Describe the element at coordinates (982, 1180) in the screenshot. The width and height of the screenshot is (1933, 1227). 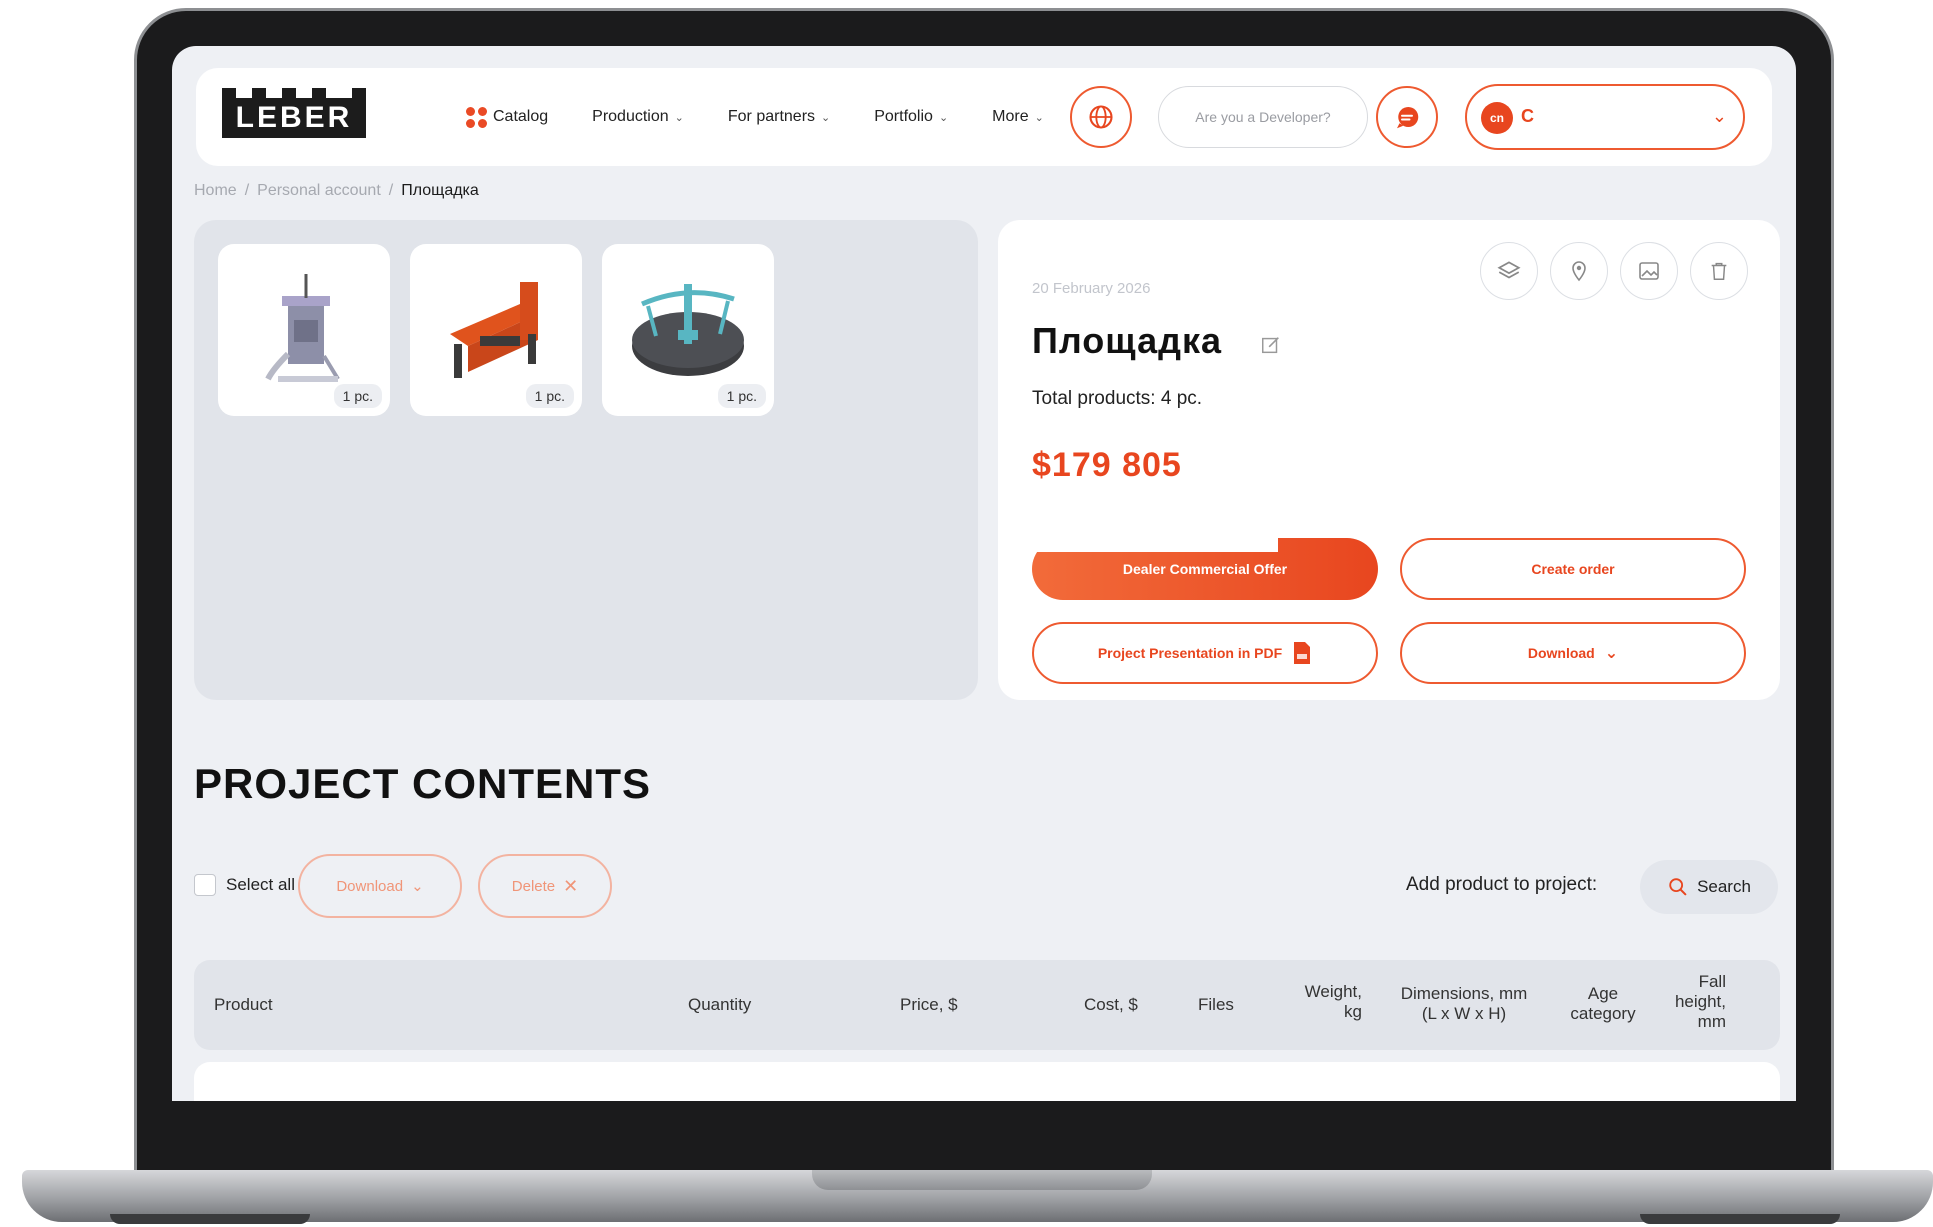
I see `laptop-base-notch` at that location.